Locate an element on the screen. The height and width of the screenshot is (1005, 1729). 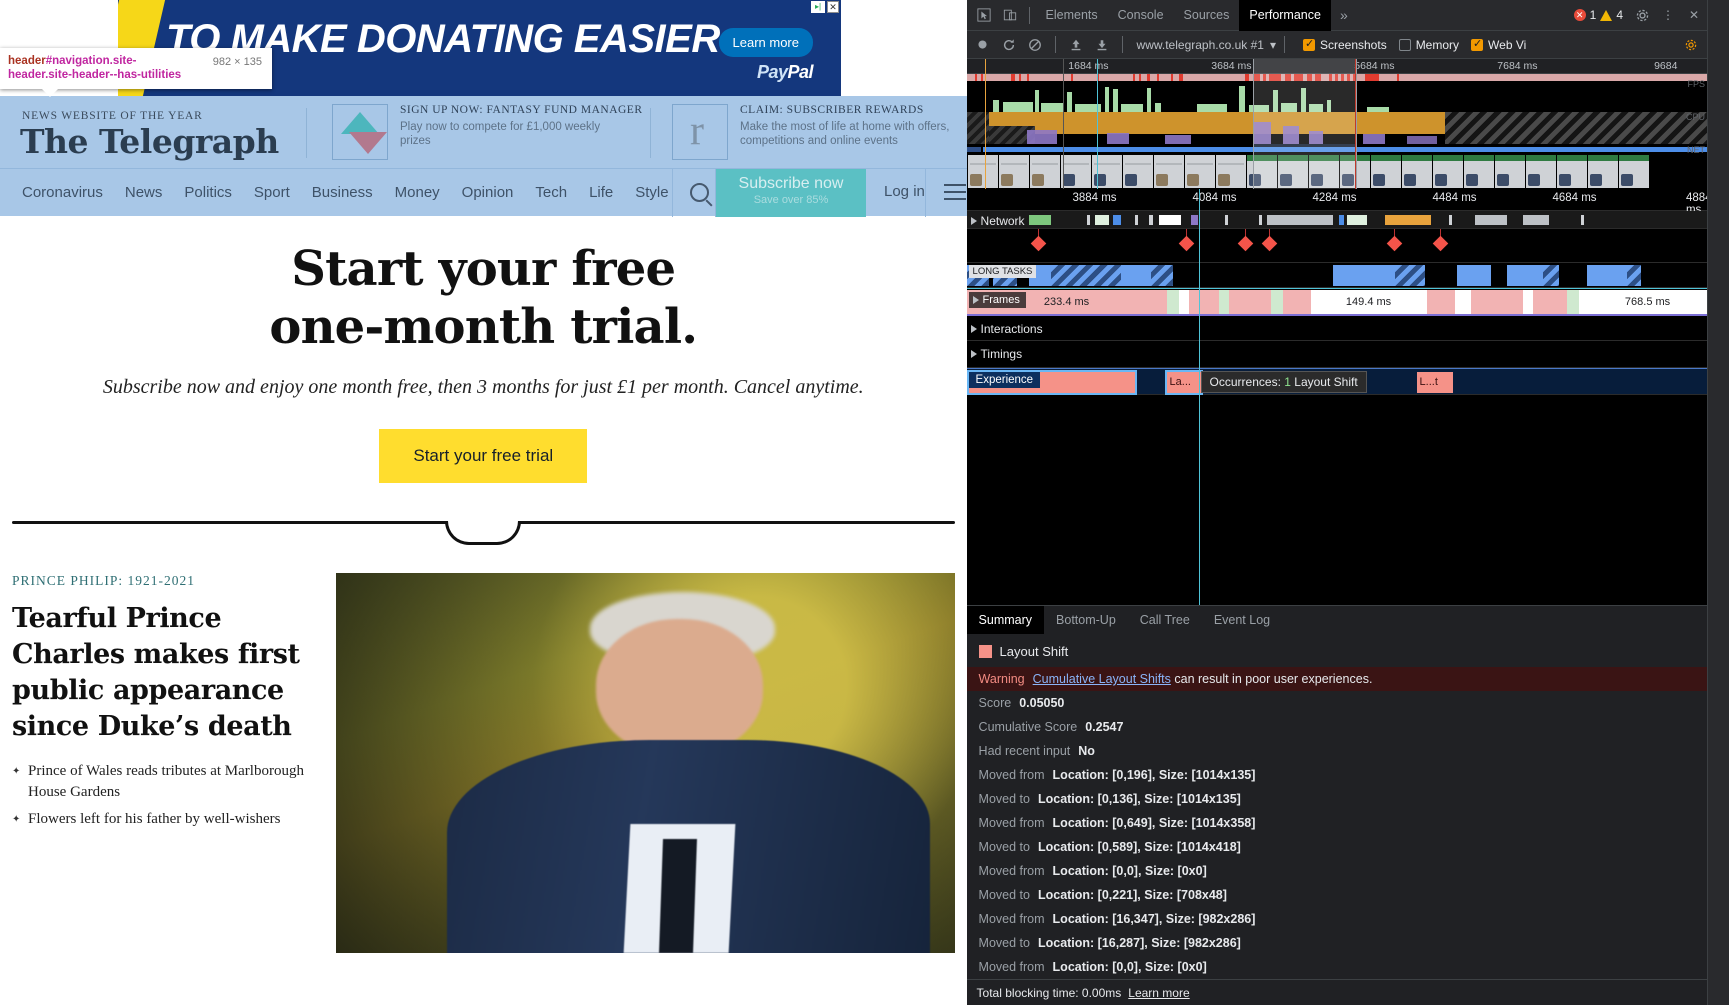
nav-item-opinion: Opinion is located at coordinates (488, 192).